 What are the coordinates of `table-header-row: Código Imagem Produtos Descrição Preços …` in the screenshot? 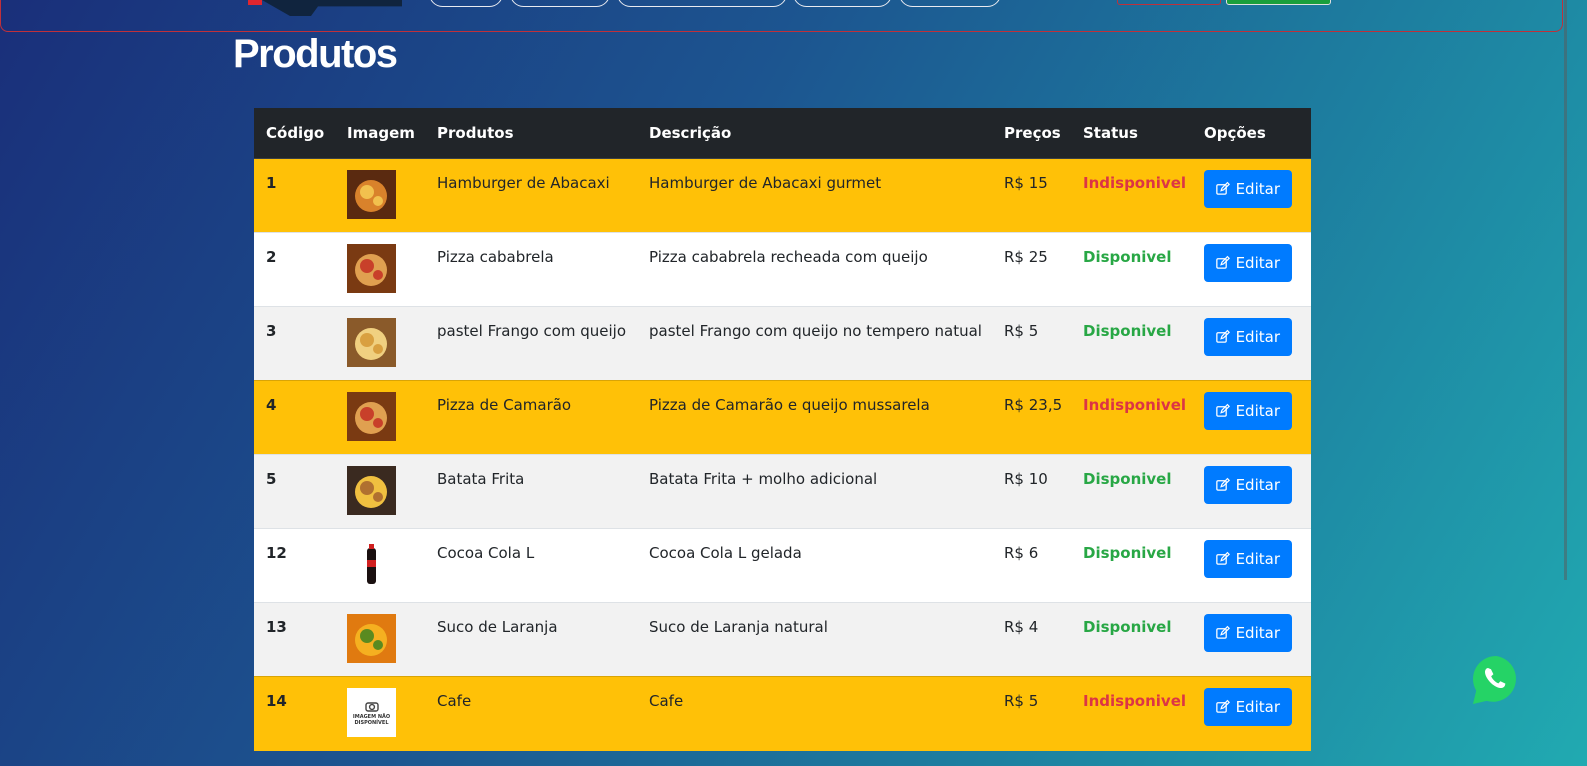 It's located at (782, 133).